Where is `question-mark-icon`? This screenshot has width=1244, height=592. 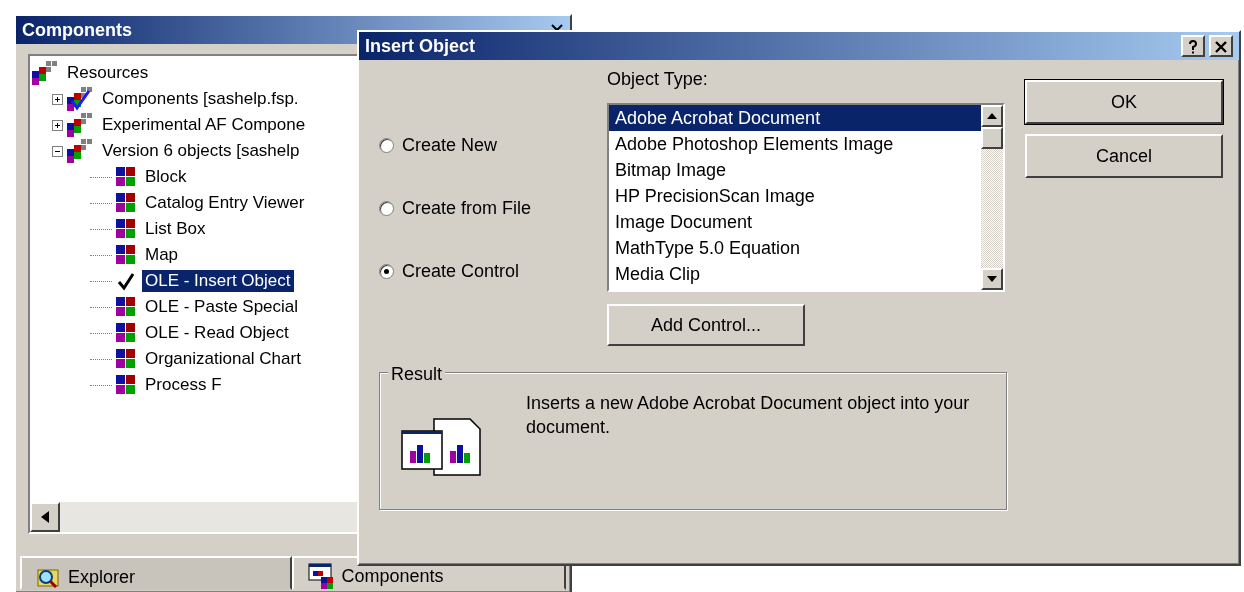 question-mark-icon is located at coordinates (1193, 46).